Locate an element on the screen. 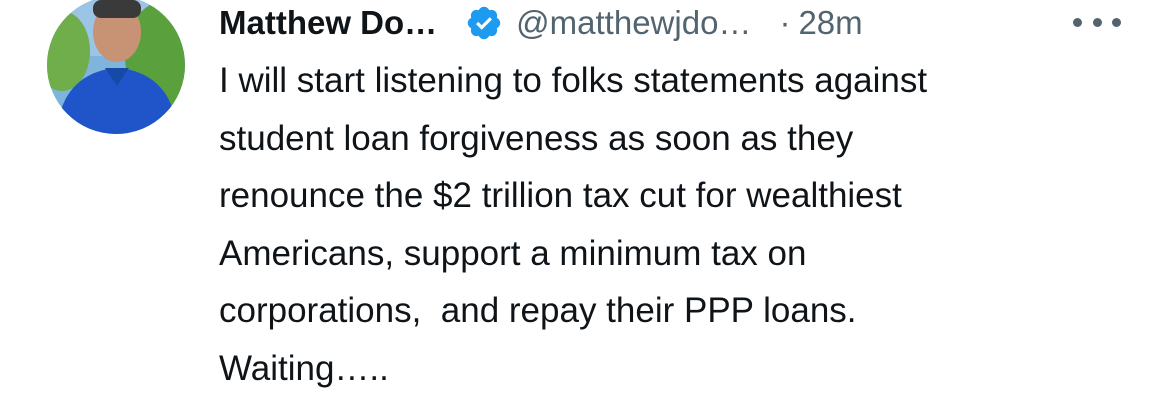  tweet-text-line: Waiting….. is located at coordinates (304, 368).